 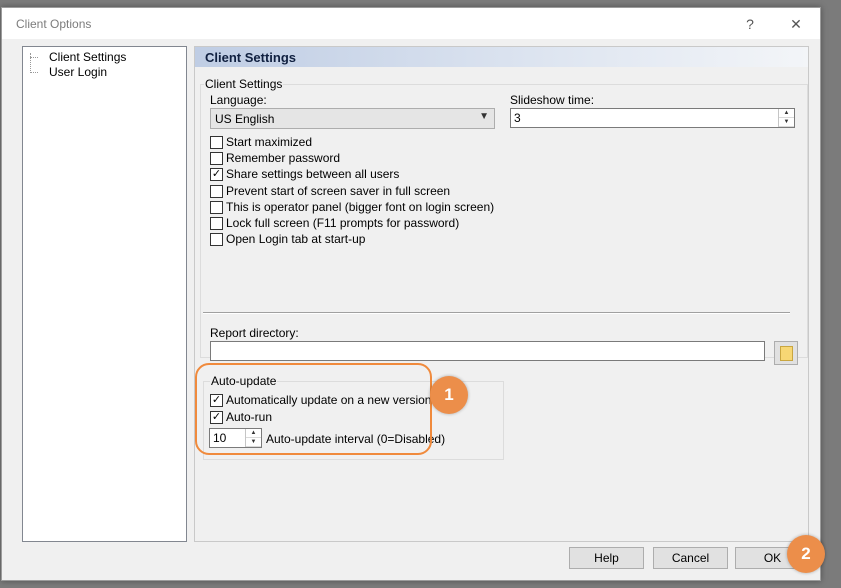 What do you see at coordinates (487, 351) in the screenshot?
I see `report-directory-input` at bounding box center [487, 351].